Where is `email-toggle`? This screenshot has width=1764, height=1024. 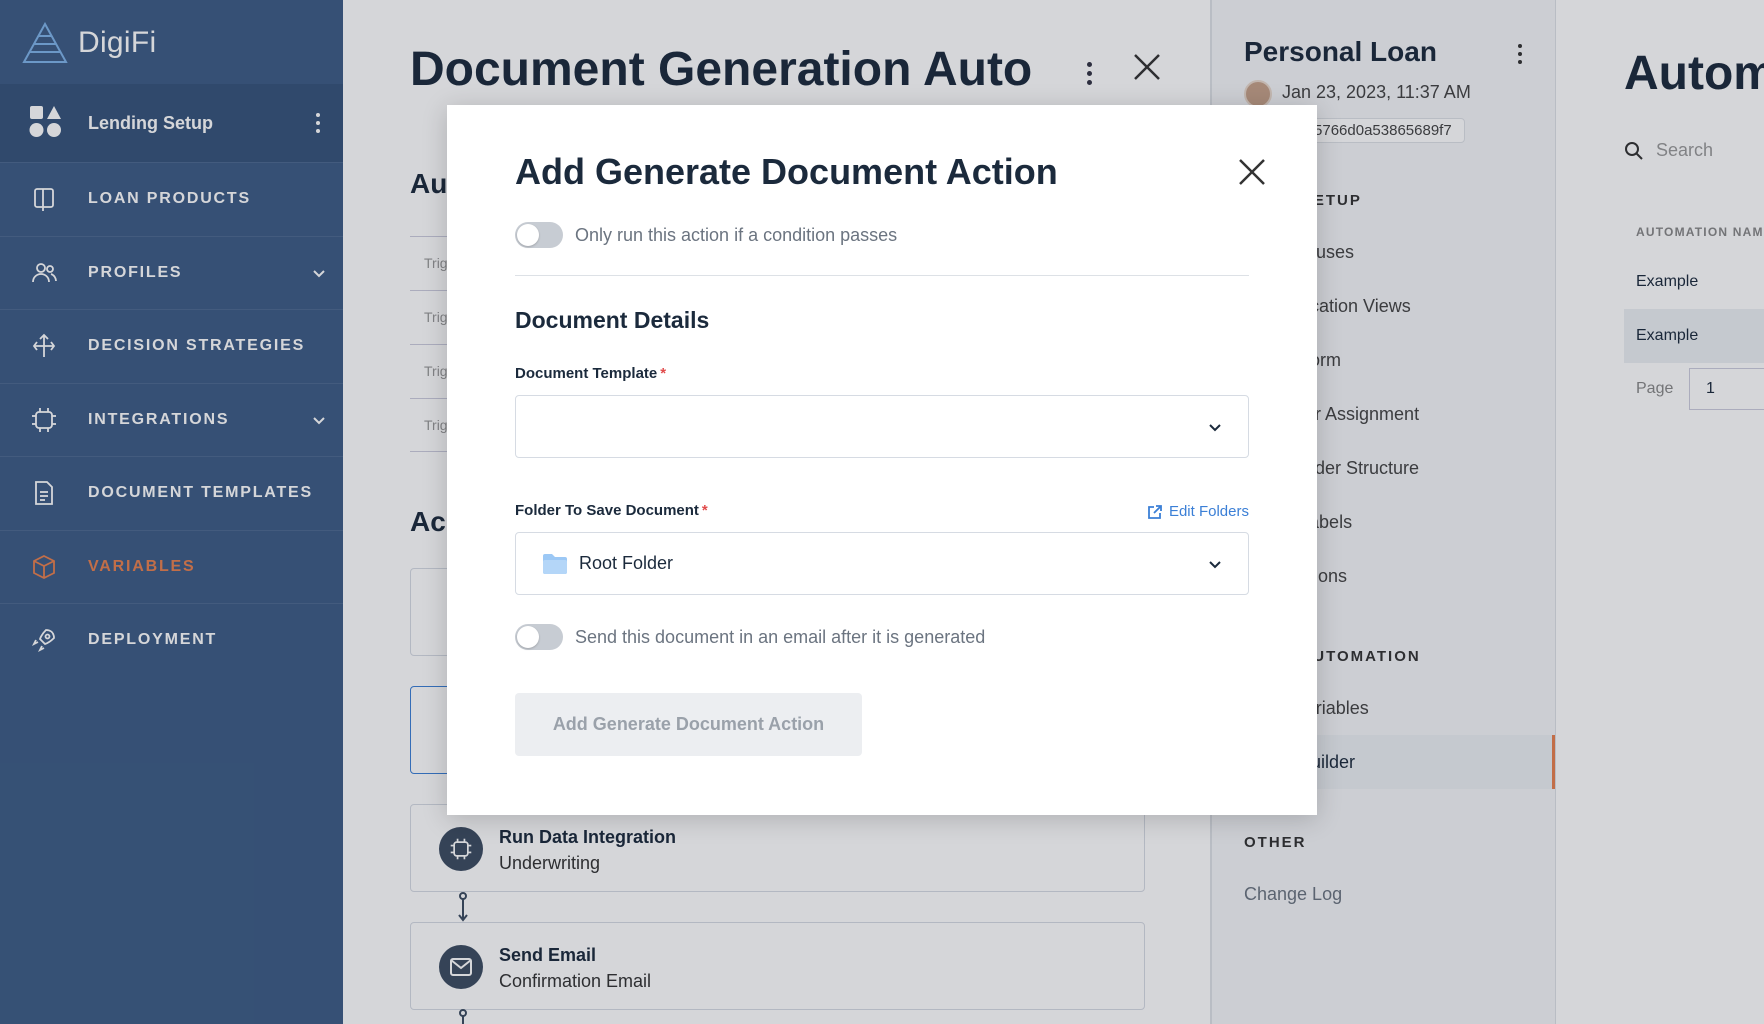 email-toggle is located at coordinates (539, 637).